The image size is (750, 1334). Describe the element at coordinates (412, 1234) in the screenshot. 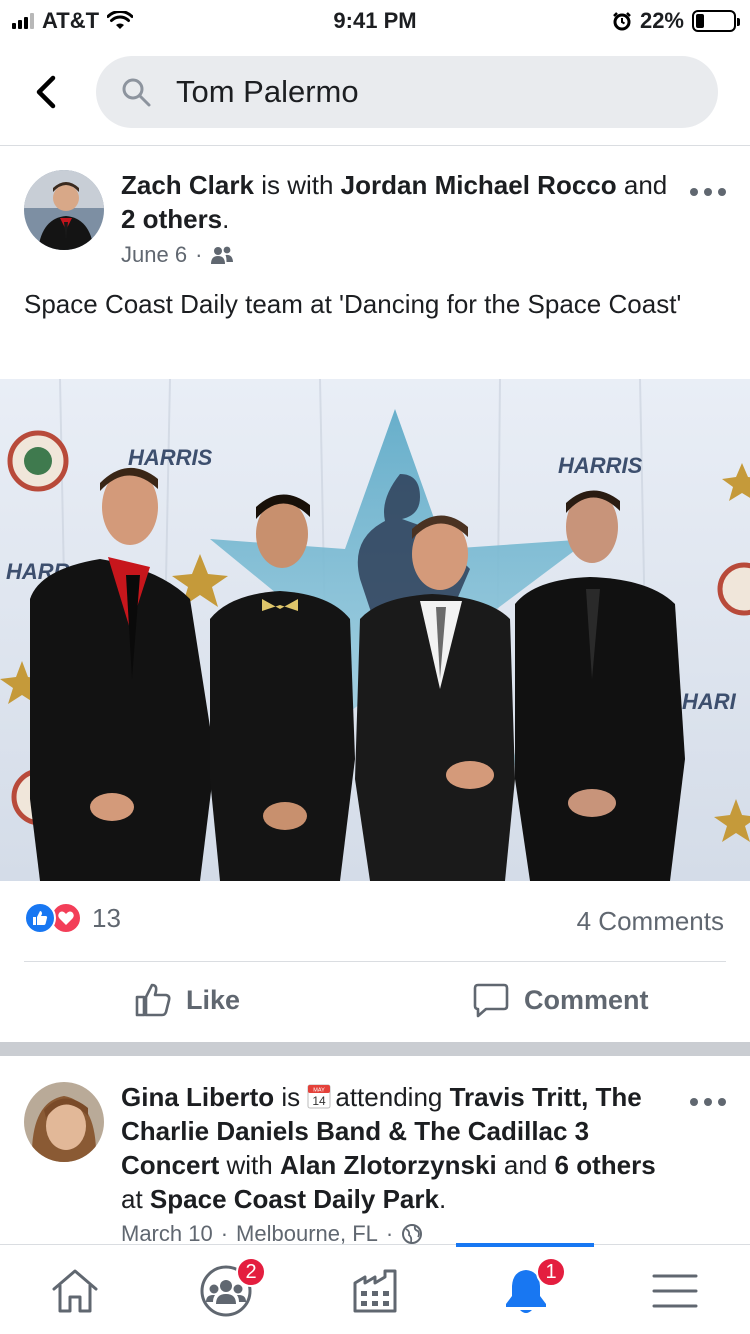

I see `globe-icon` at that location.